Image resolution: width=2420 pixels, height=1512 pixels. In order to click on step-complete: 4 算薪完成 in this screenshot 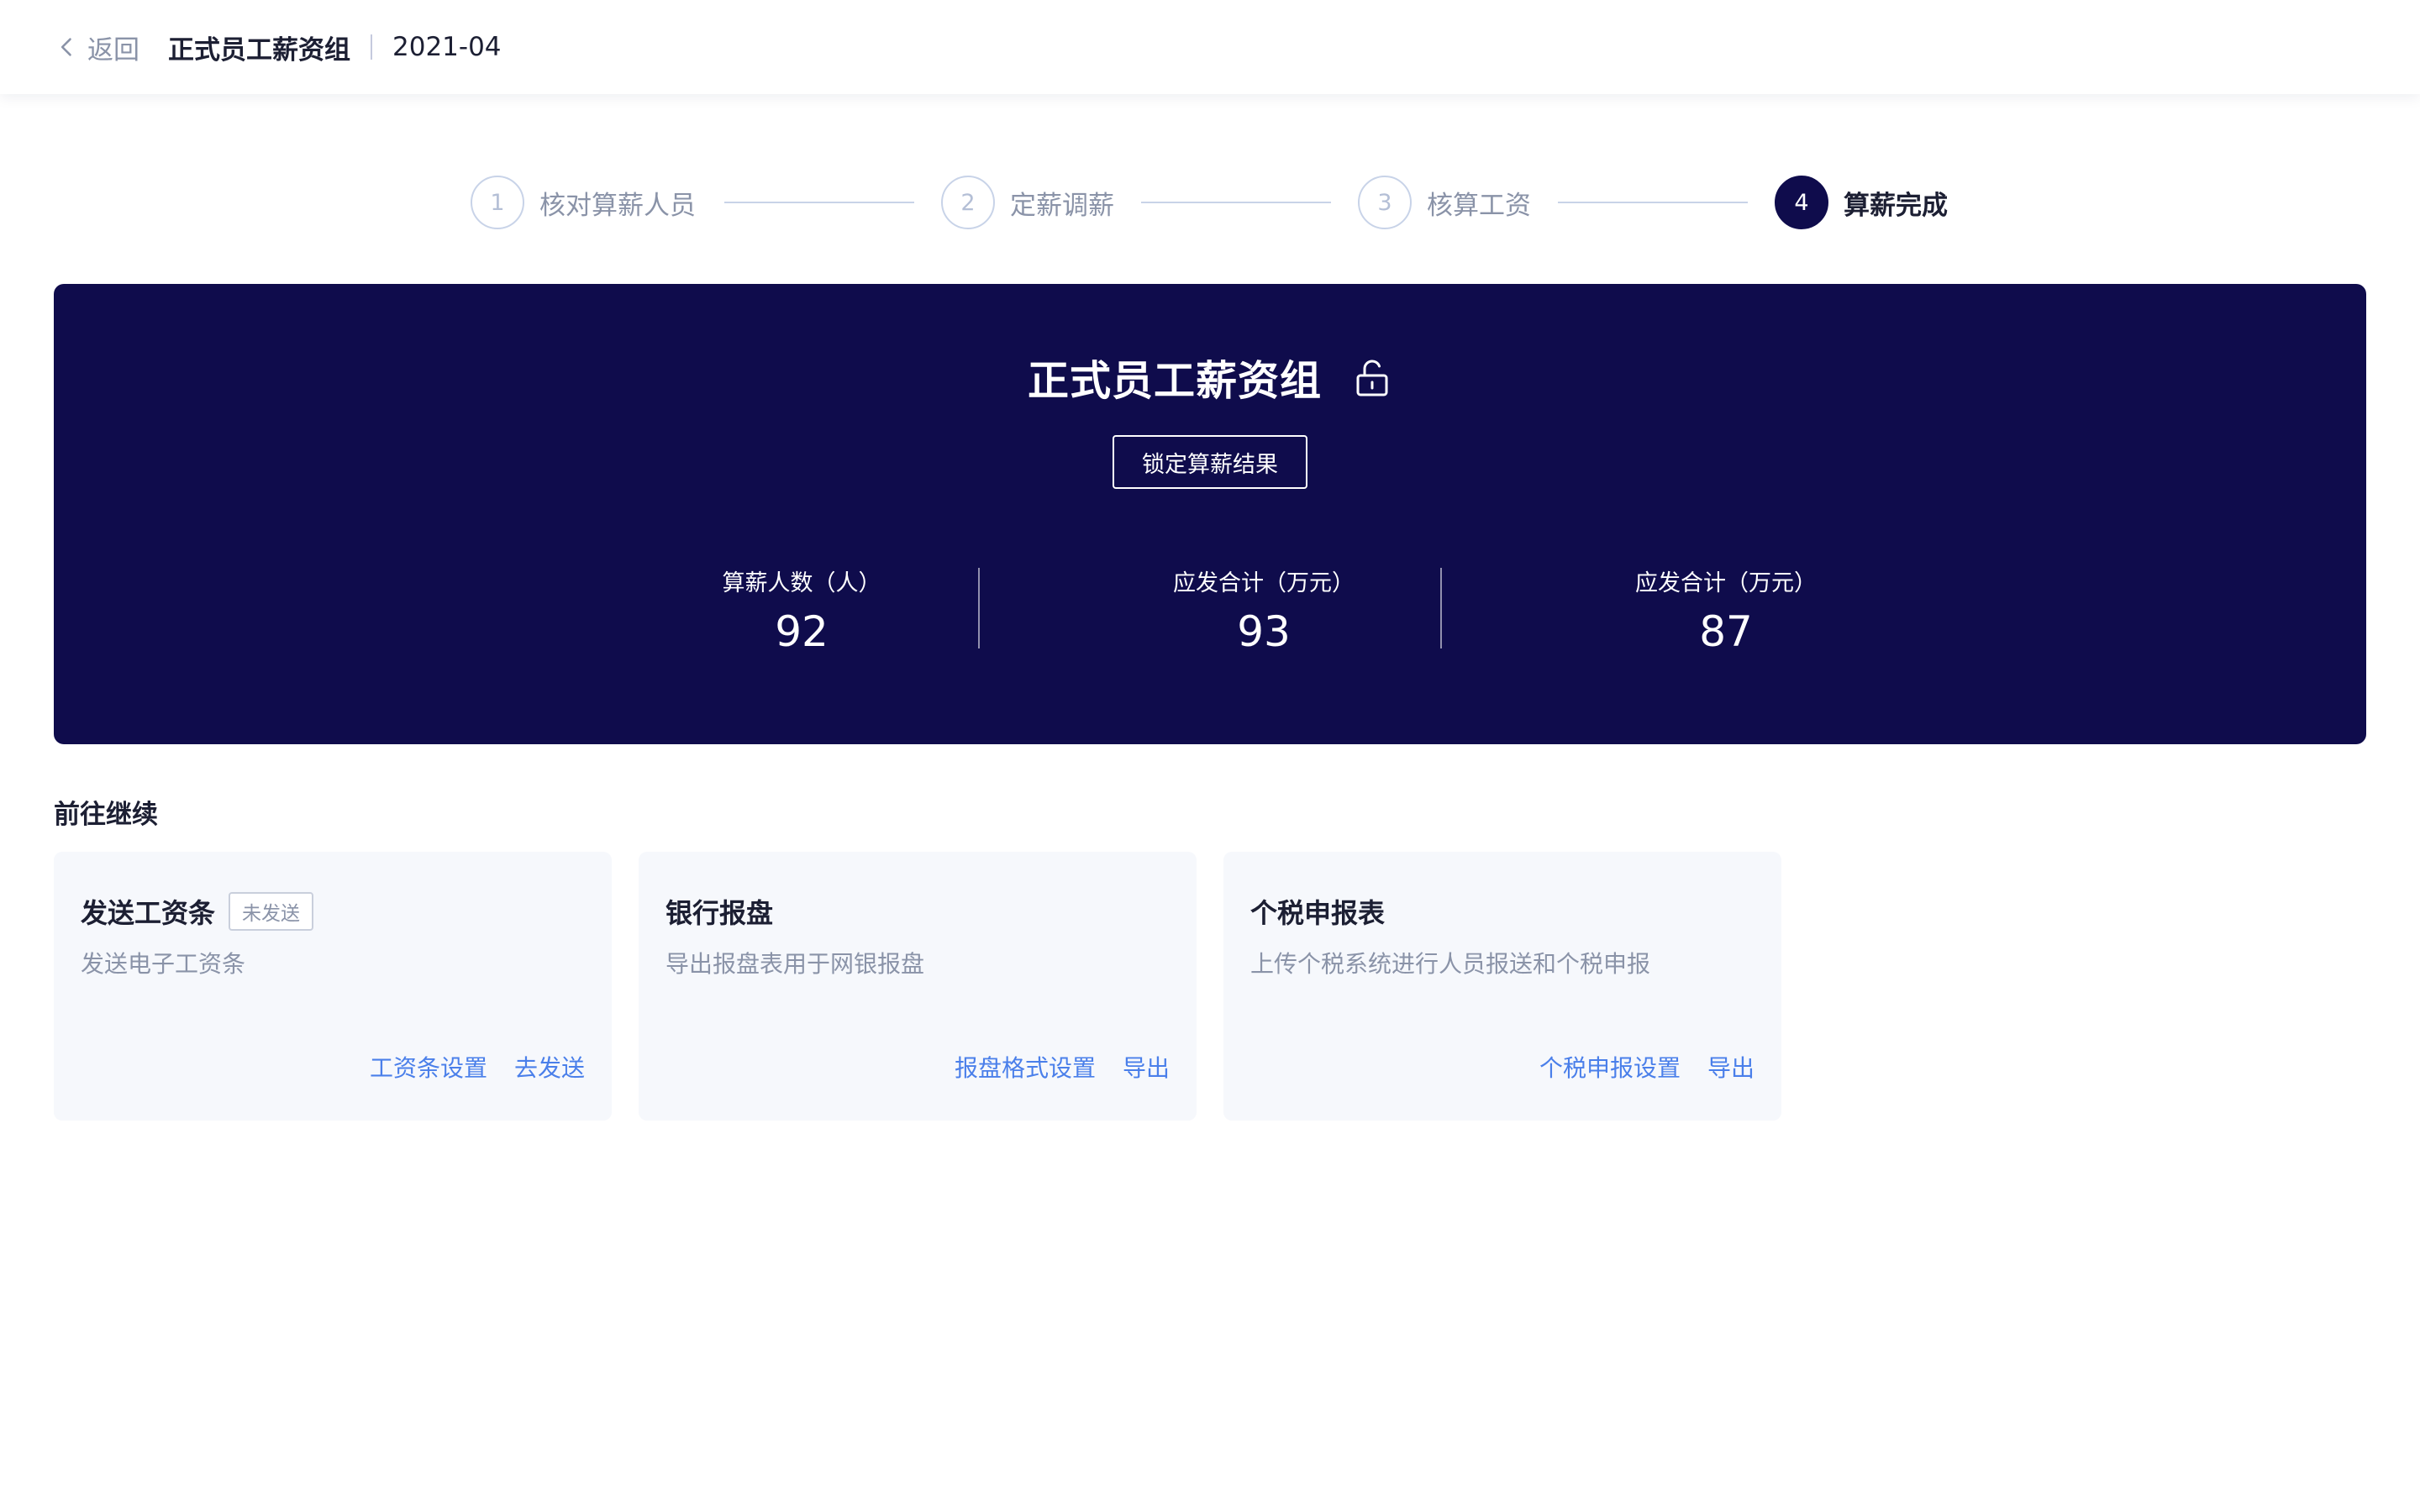, I will do `click(1862, 202)`.